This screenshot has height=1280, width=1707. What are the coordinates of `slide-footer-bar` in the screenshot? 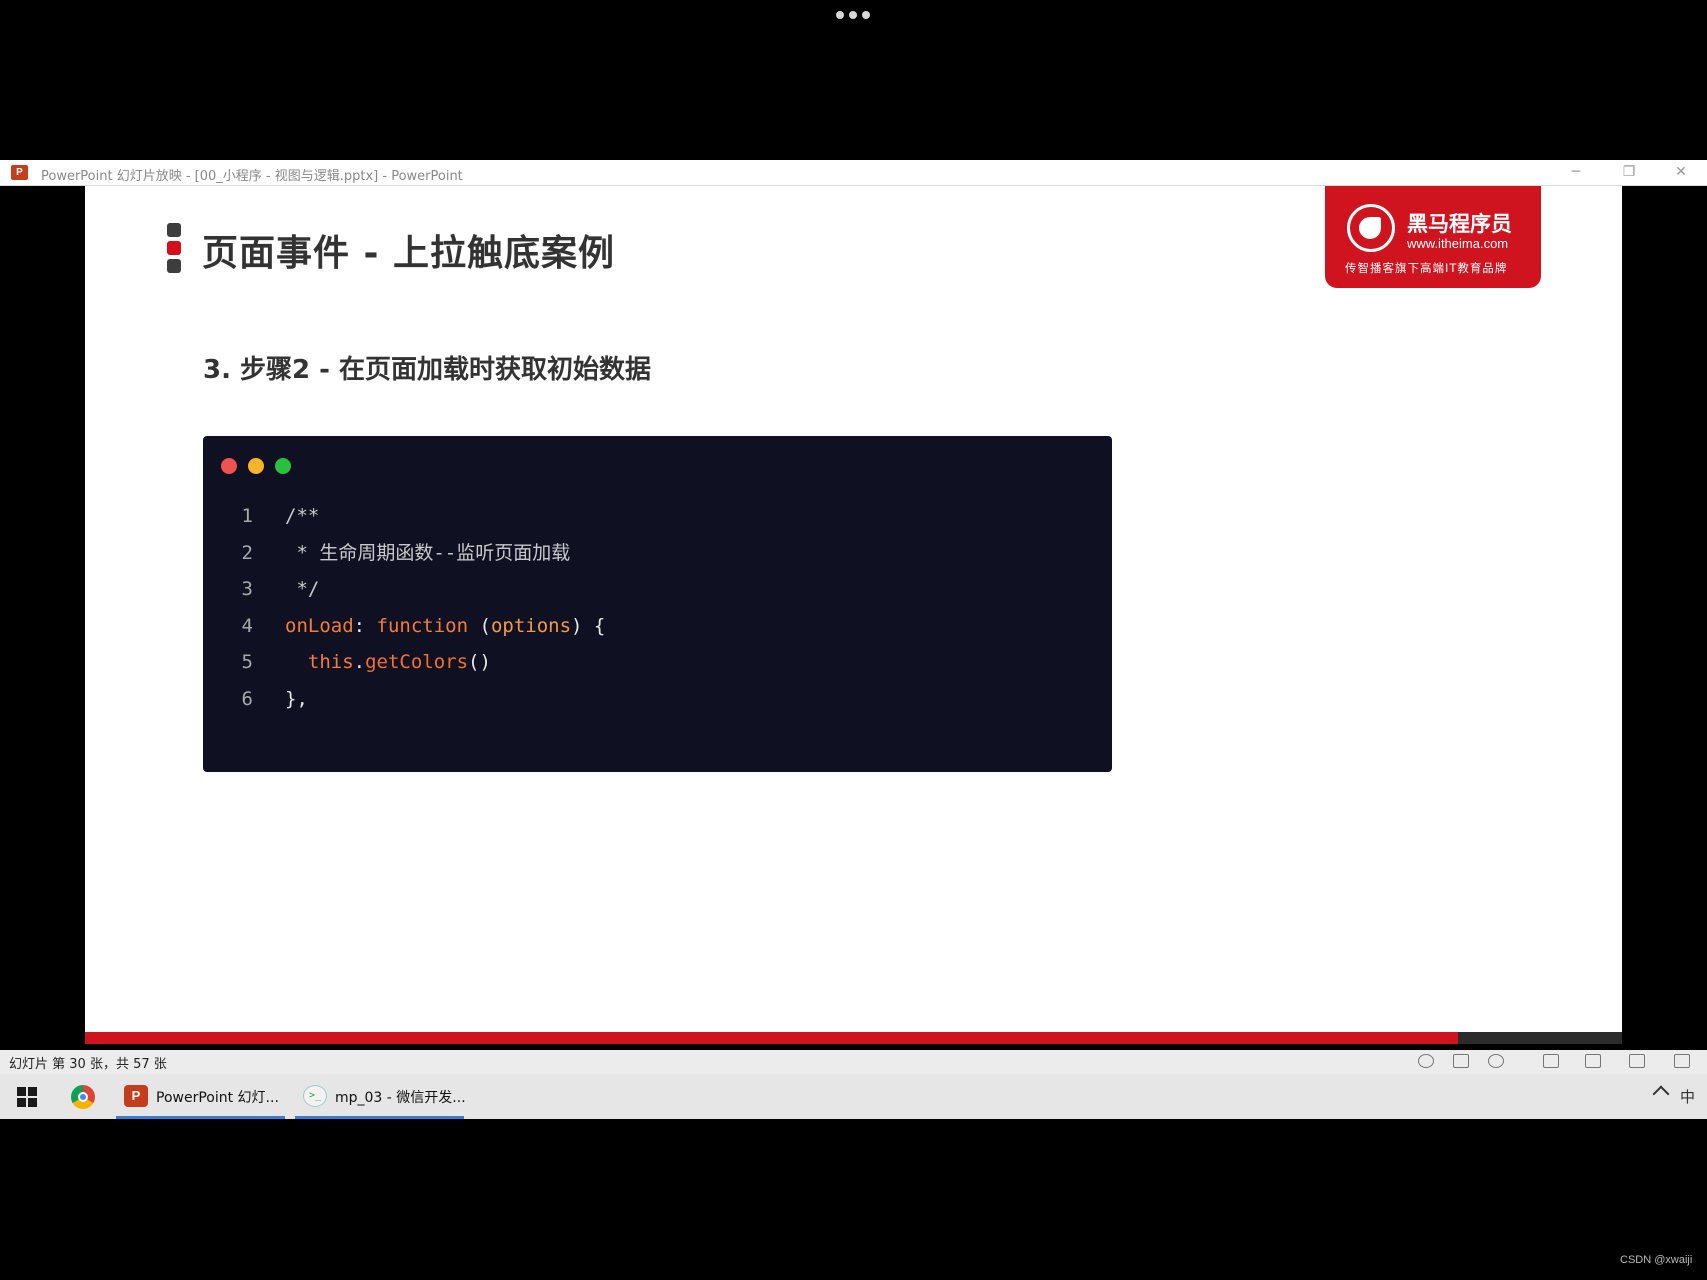 It's located at (853, 1038).